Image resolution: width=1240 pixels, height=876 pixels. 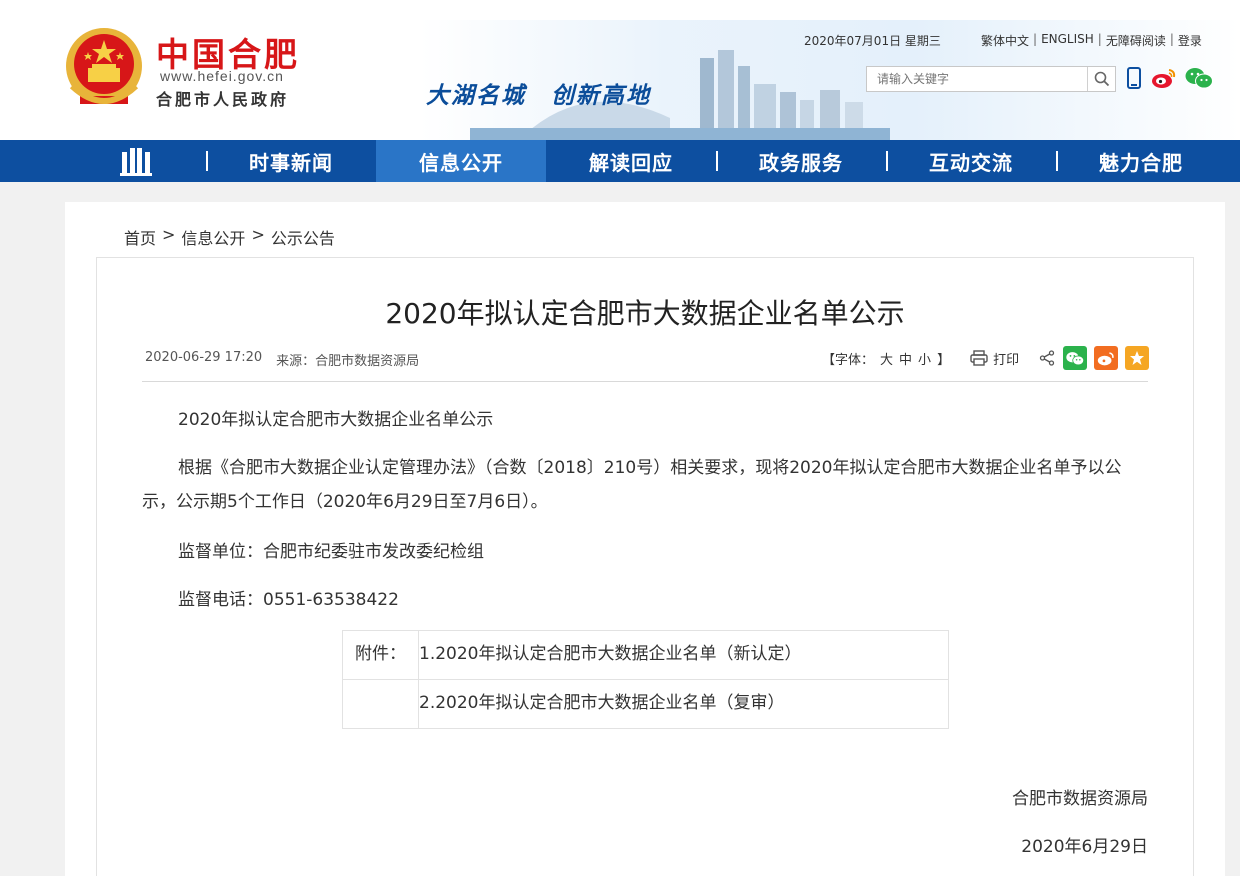 I want to click on nav-label: 魅力合肥, so click(x=1141, y=162).